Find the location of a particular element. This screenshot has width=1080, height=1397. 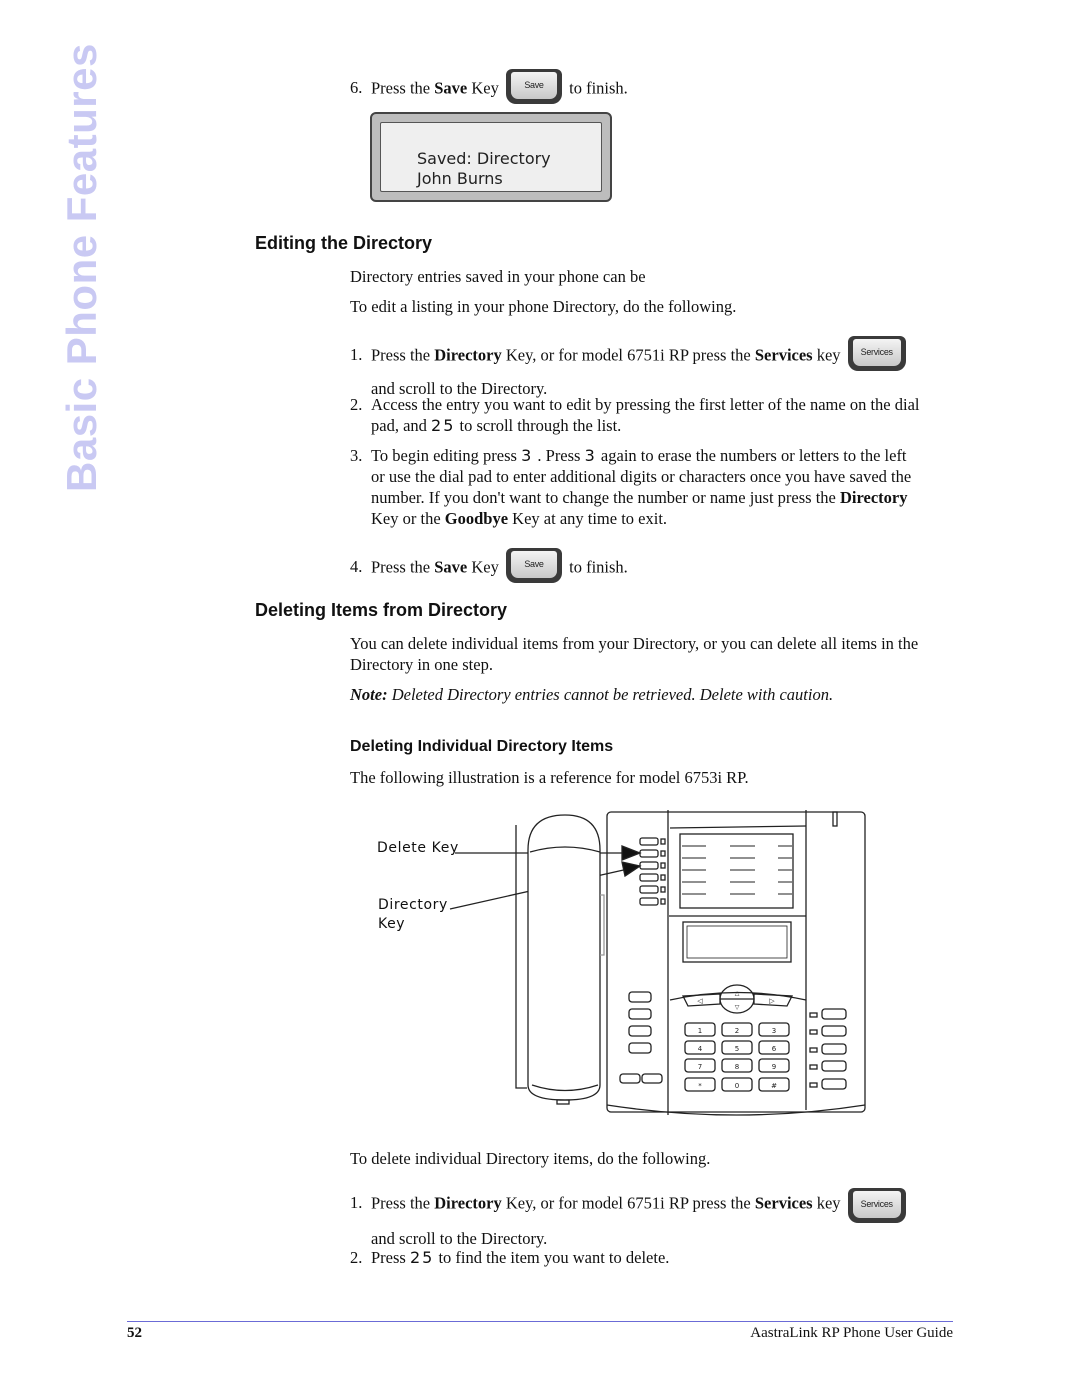

scroll-keys-digits: 25 is located at coordinates (422, 1257).